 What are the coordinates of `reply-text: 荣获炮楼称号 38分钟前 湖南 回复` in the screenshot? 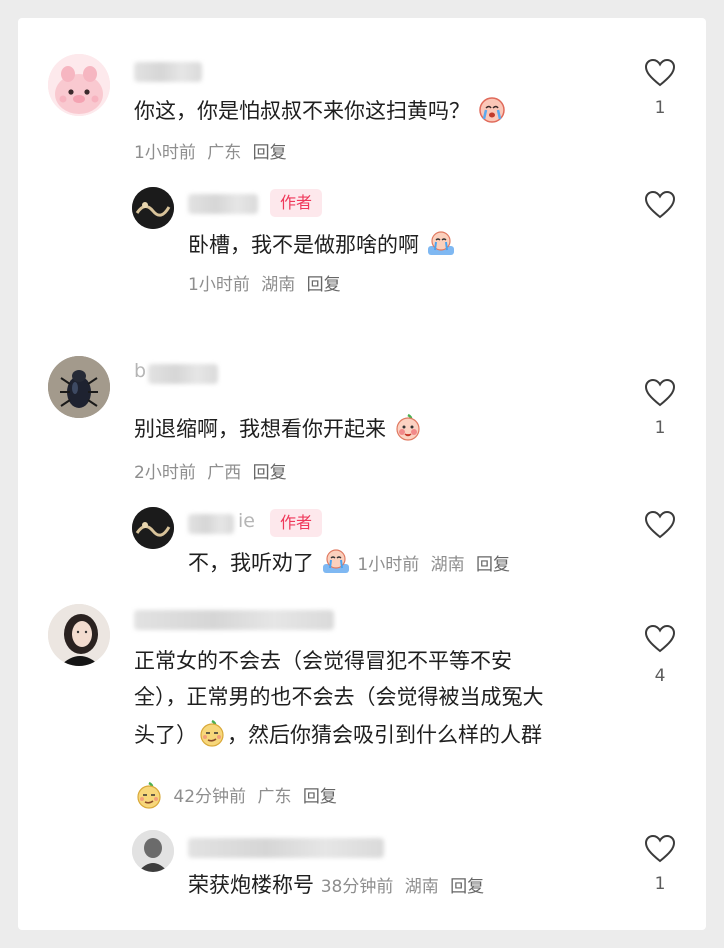 It's located at (339, 886).